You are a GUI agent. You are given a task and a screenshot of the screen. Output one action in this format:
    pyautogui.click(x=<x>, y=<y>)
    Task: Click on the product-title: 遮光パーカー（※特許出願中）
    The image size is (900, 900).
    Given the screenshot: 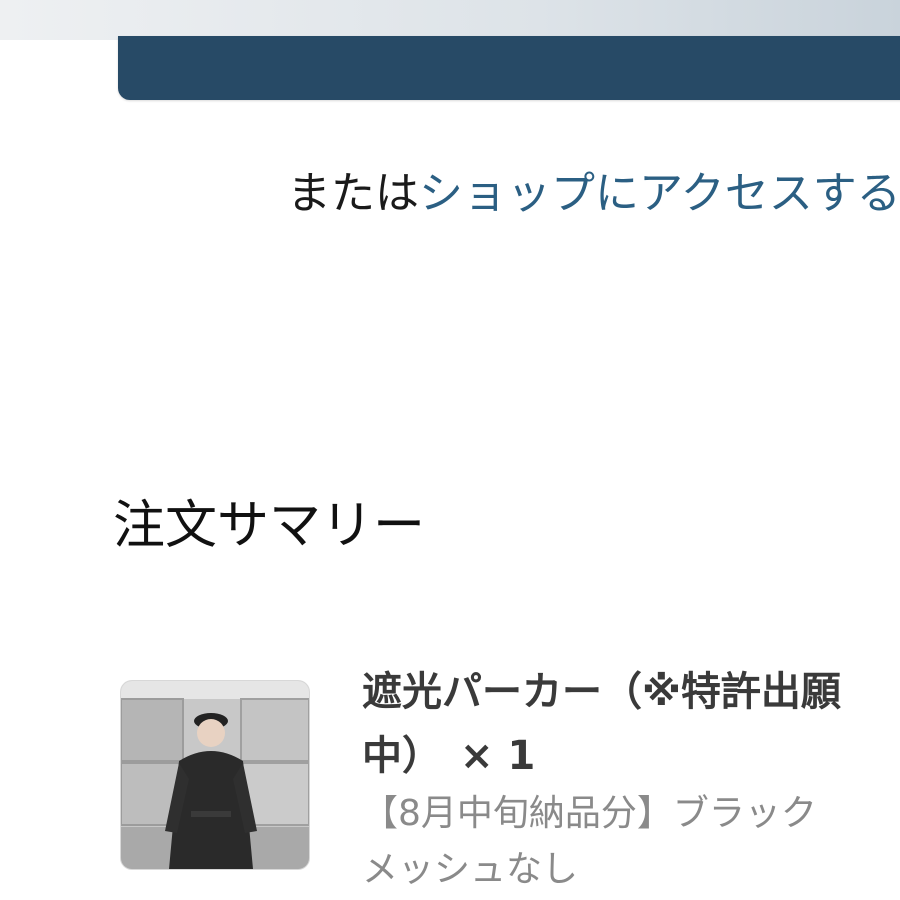 What is the action you would take?
    pyautogui.click(x=601, y=724)
    